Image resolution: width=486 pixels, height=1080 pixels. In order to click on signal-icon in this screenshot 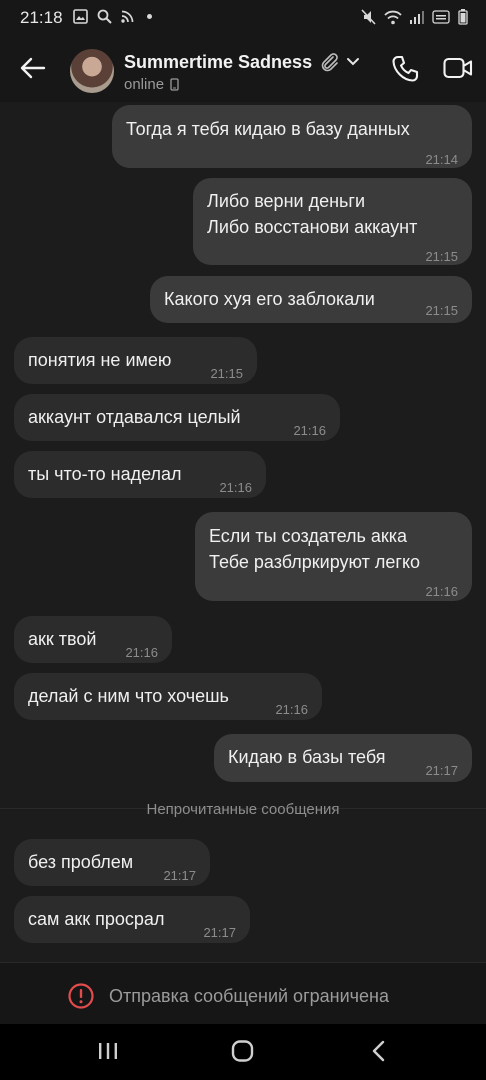, I will do `click(417, 17)`.